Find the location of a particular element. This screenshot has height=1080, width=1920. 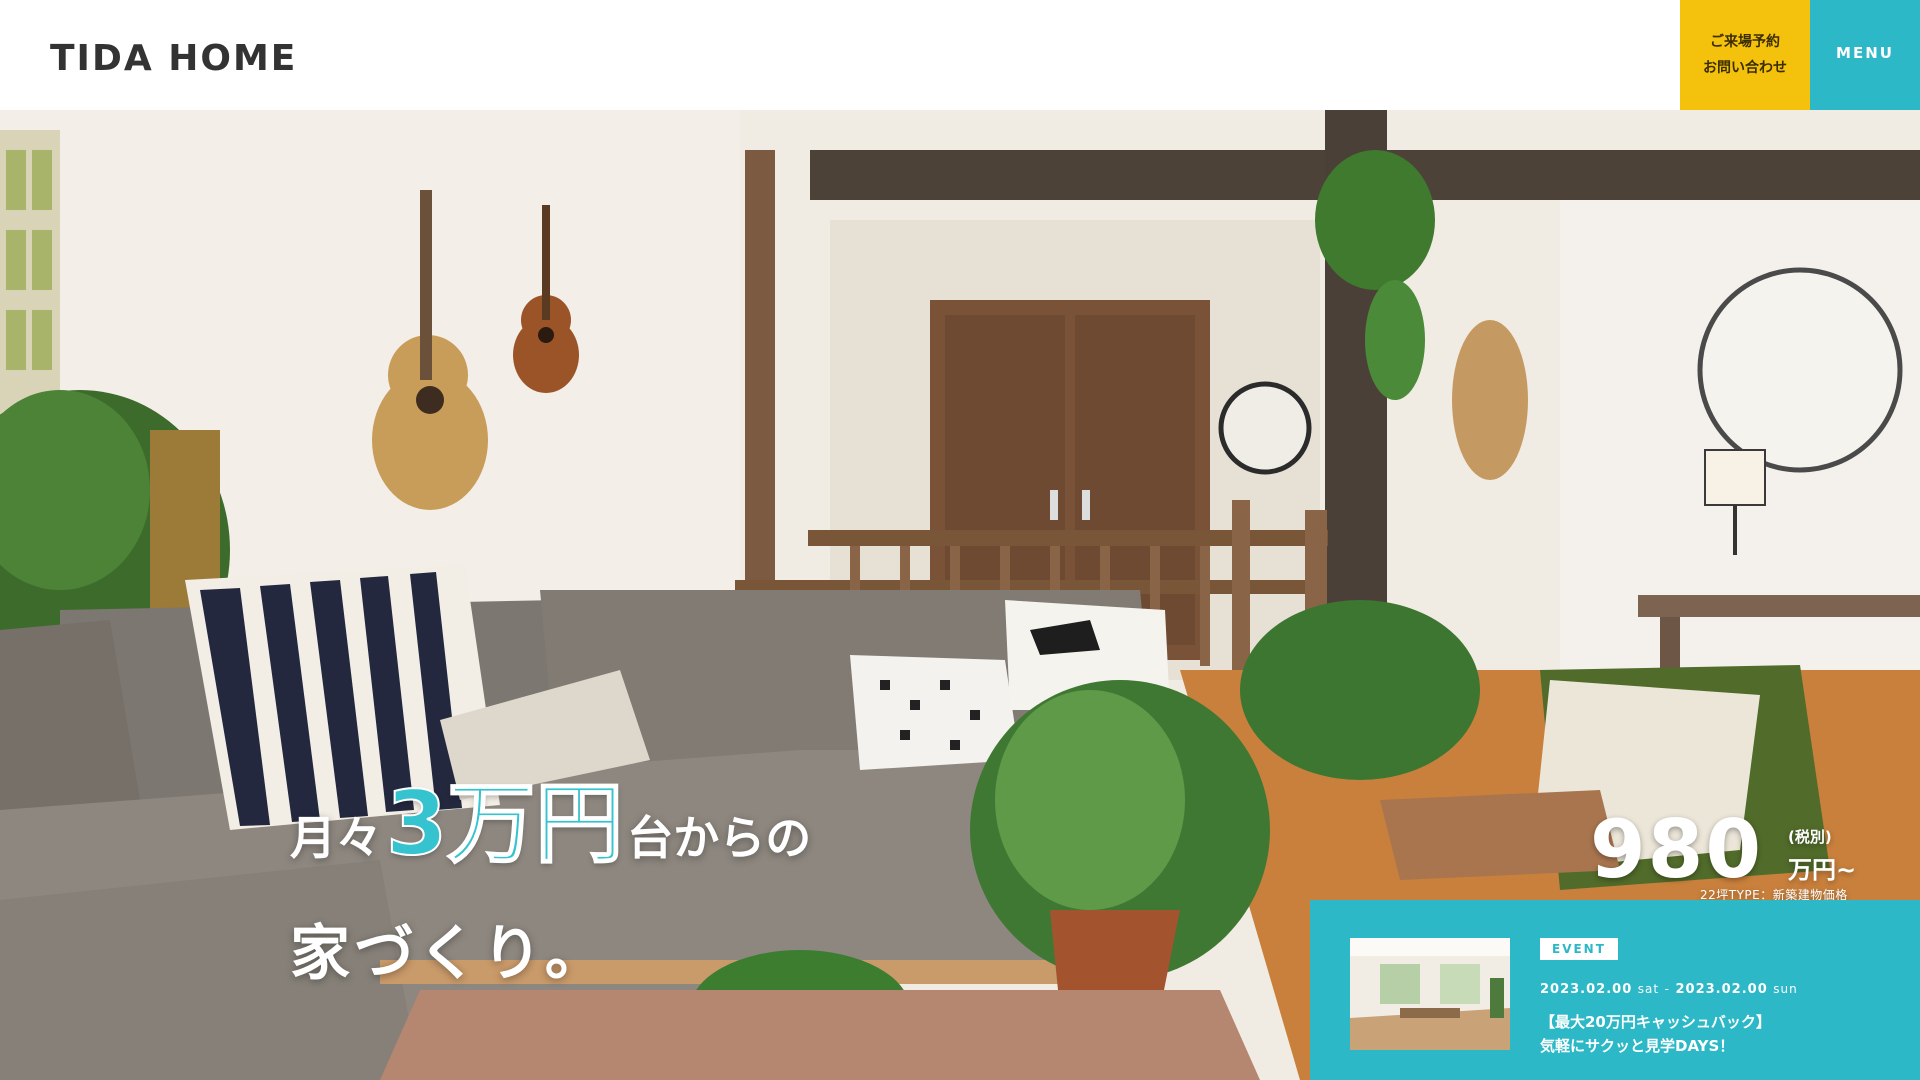

event-tag: EVENT is located at coordinates (1579, 949).